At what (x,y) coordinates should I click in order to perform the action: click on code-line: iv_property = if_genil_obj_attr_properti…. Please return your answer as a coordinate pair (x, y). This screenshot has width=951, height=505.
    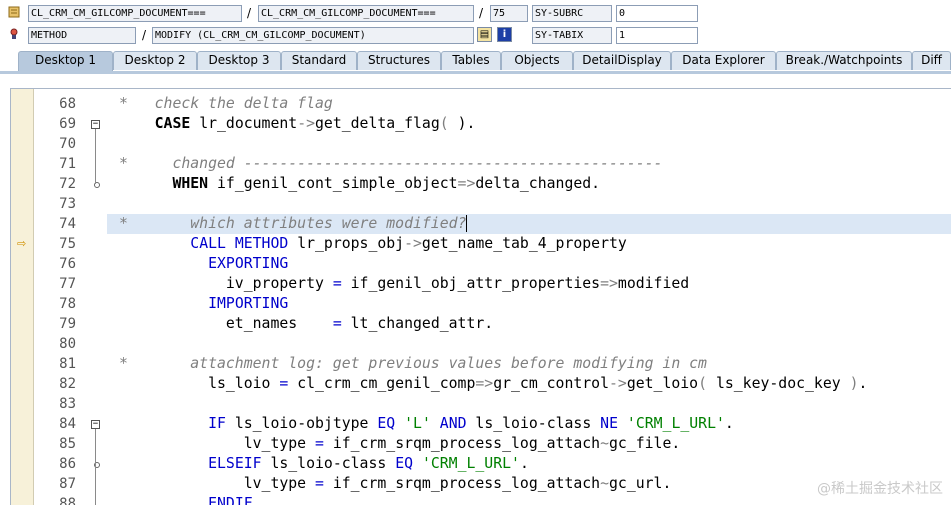
    Looking at the image, I should click on (529, 284).